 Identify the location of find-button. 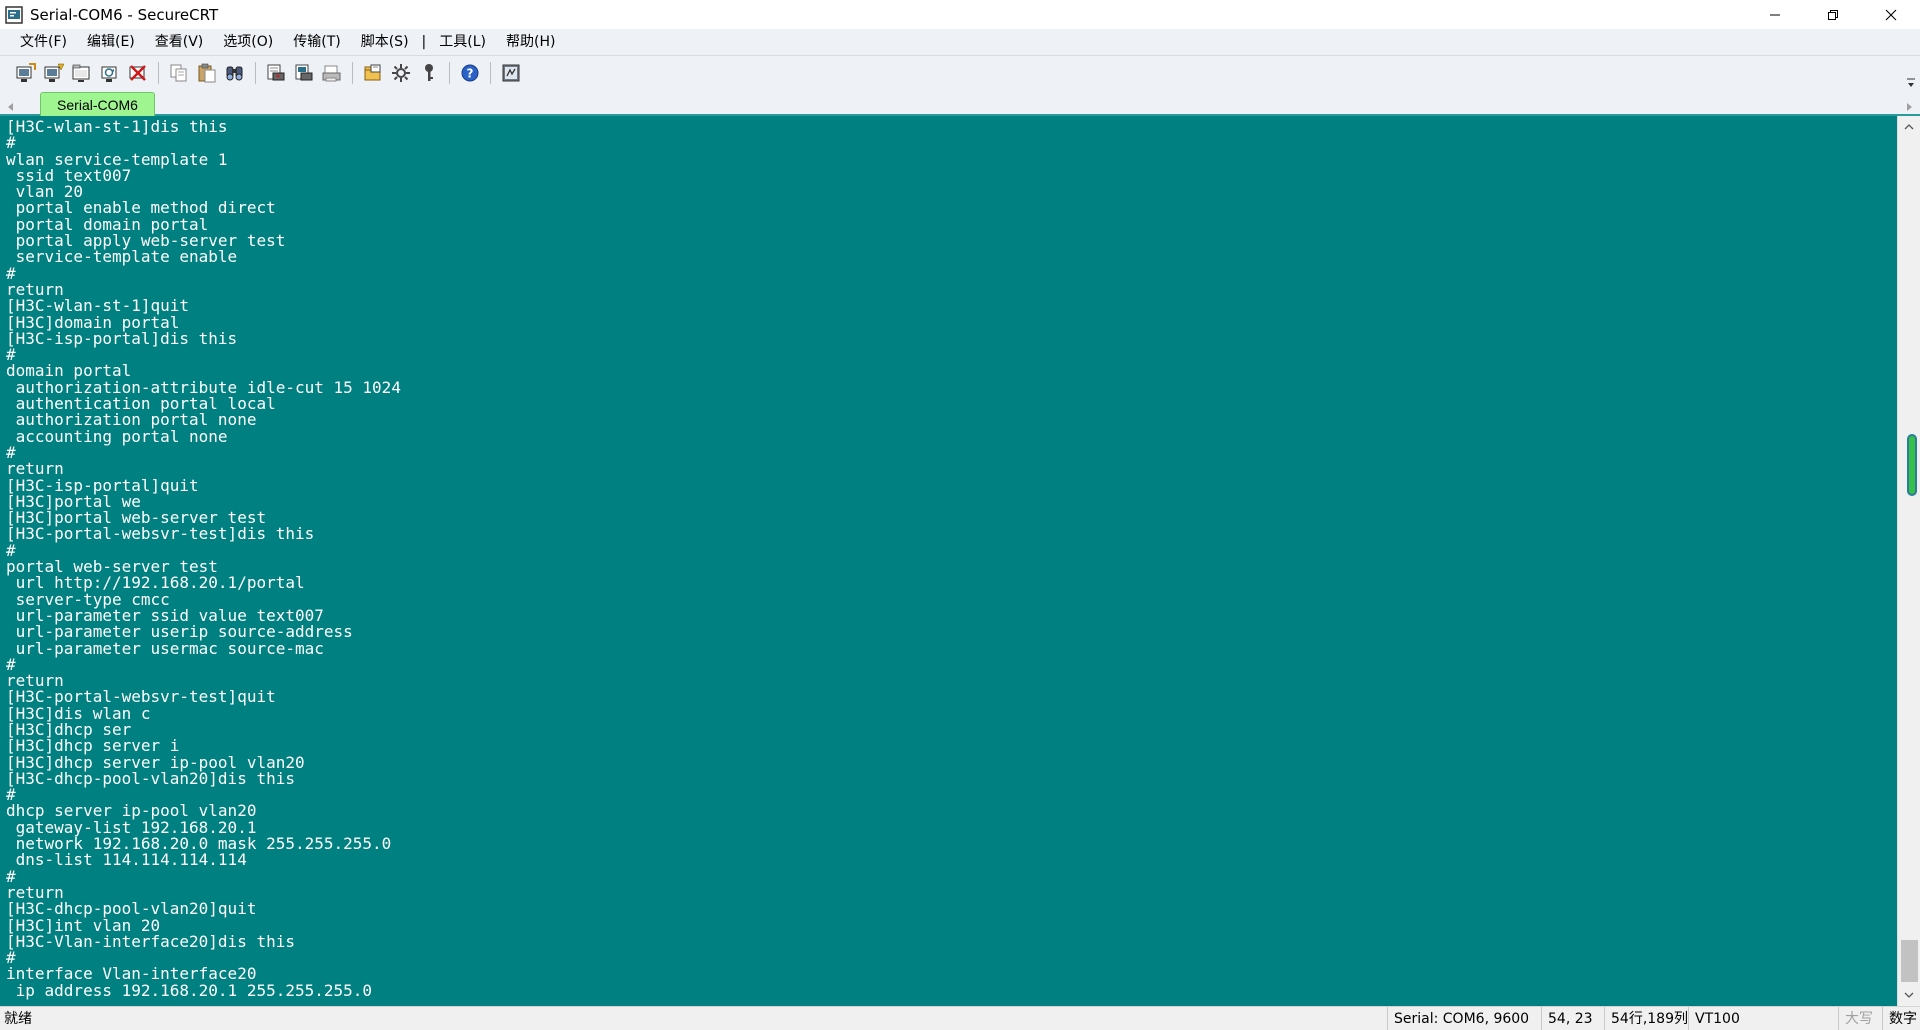
(235, 73).